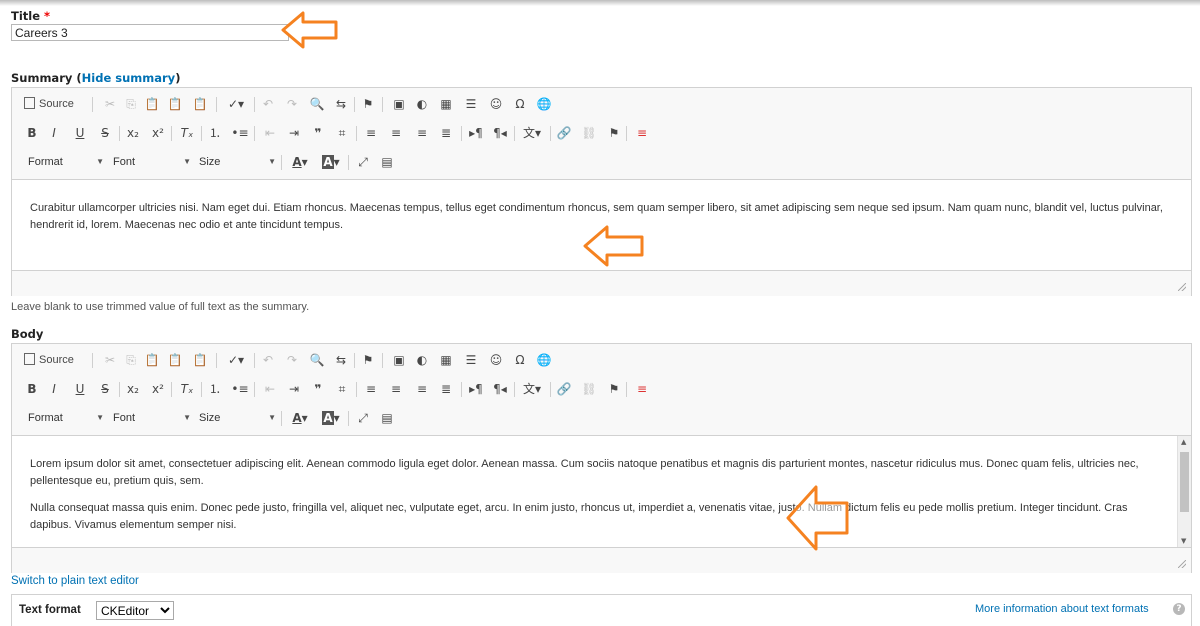 The image size is (1200, 626). I want to click on align-right-icon: ≡, so click(422, 389).